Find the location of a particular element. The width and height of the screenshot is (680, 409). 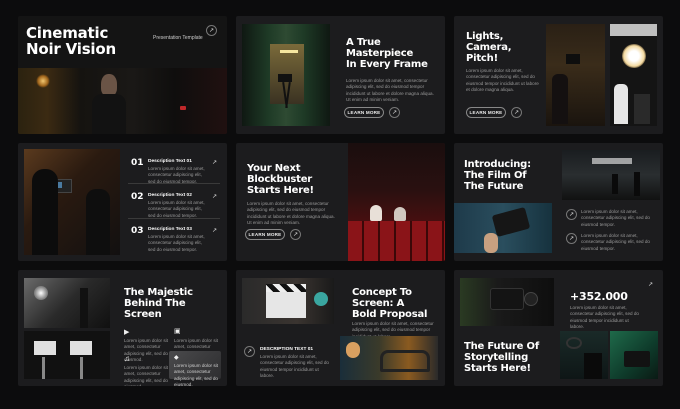

camera-closeup-photo is located at coordinates (503, 228).